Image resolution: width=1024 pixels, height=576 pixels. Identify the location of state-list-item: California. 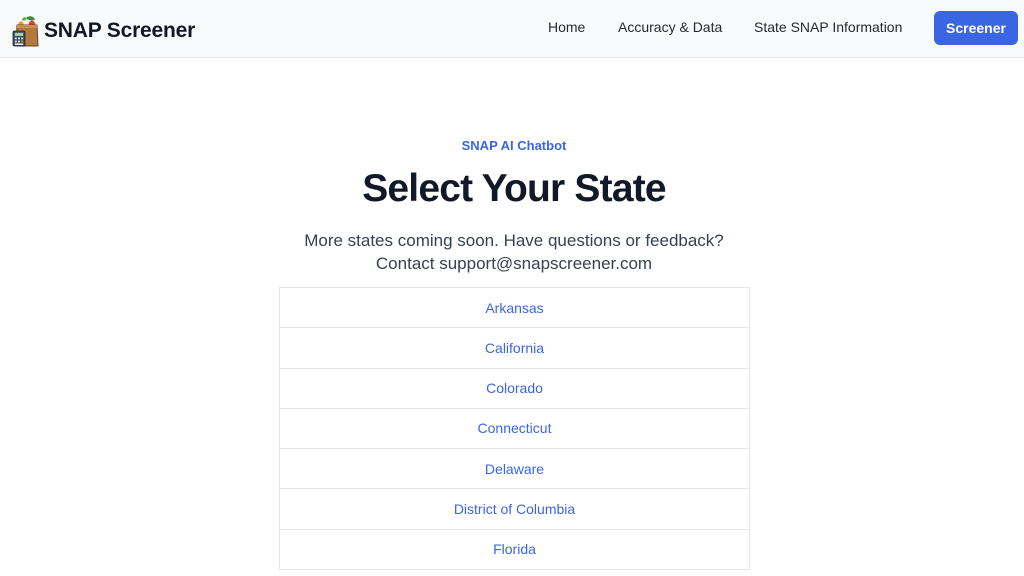
(514, 348).